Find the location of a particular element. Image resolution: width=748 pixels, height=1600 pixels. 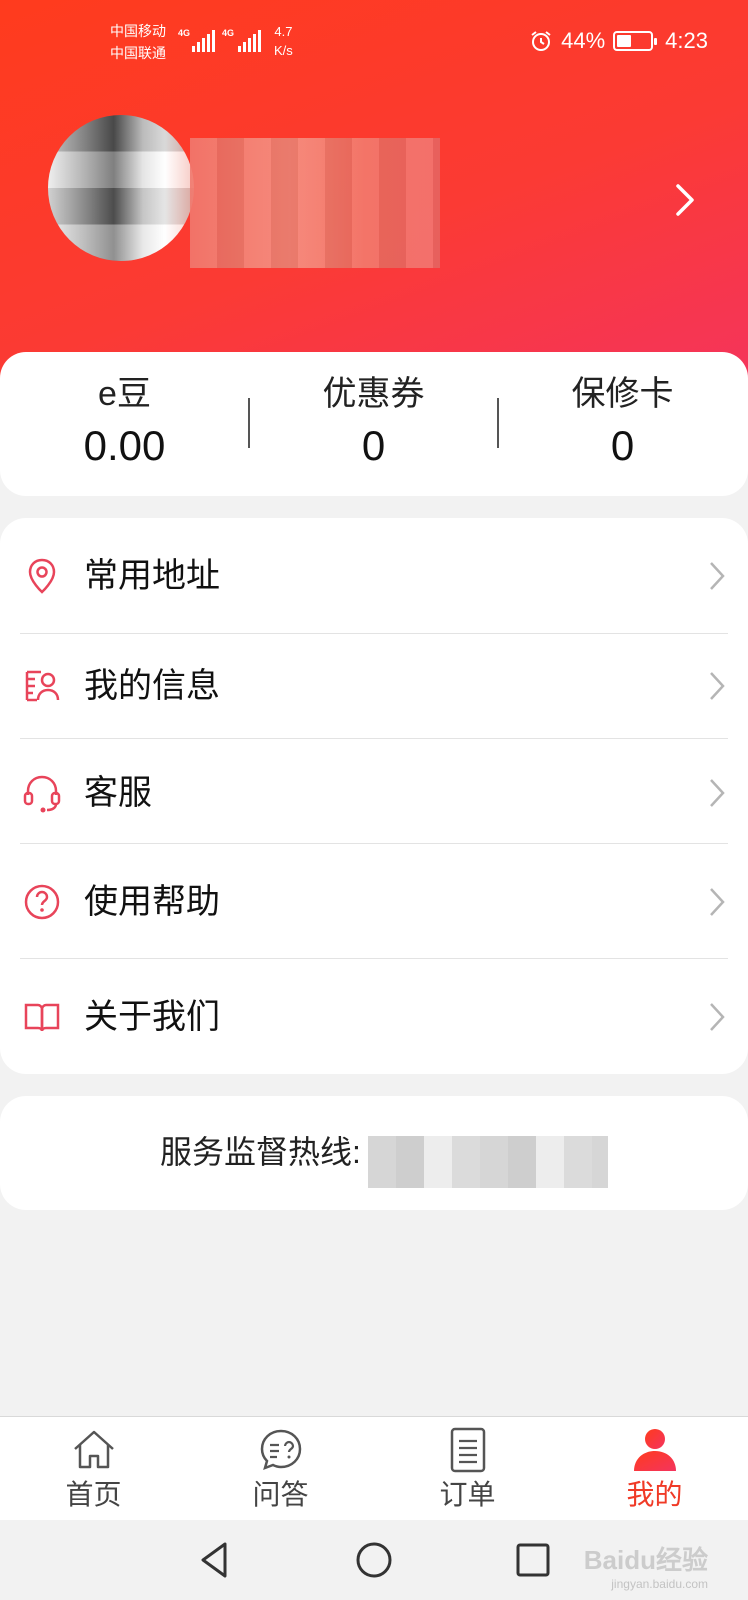

account-stats-card: e豆 0.00 优惠券 0 保修卡 0 is located at coordinates (374, 424).